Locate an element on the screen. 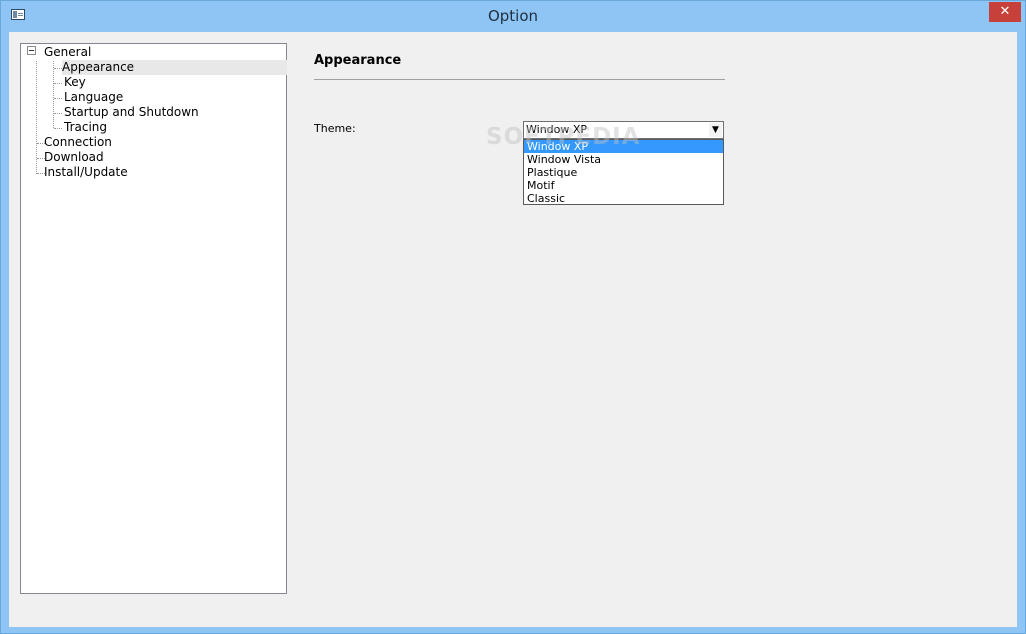 The width and height of the screenshot is (1026, 634). theme-label: Theme: is located at coordinates (335, 128).